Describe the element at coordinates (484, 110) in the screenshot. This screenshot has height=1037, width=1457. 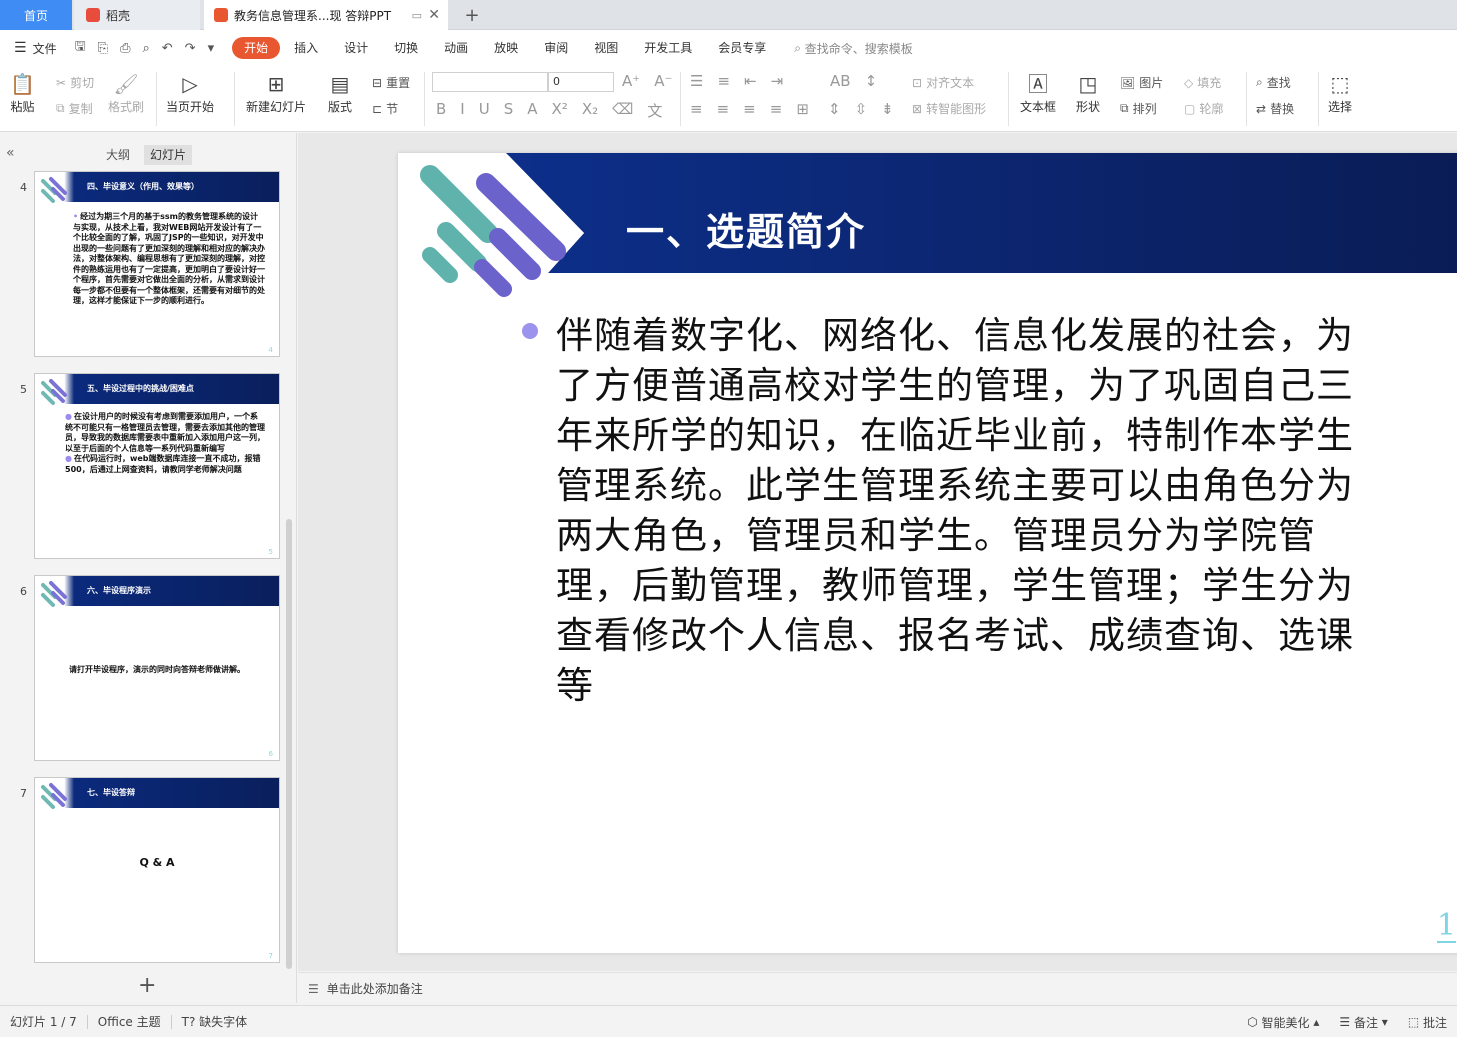
I see `underline-icon: U` at that location.